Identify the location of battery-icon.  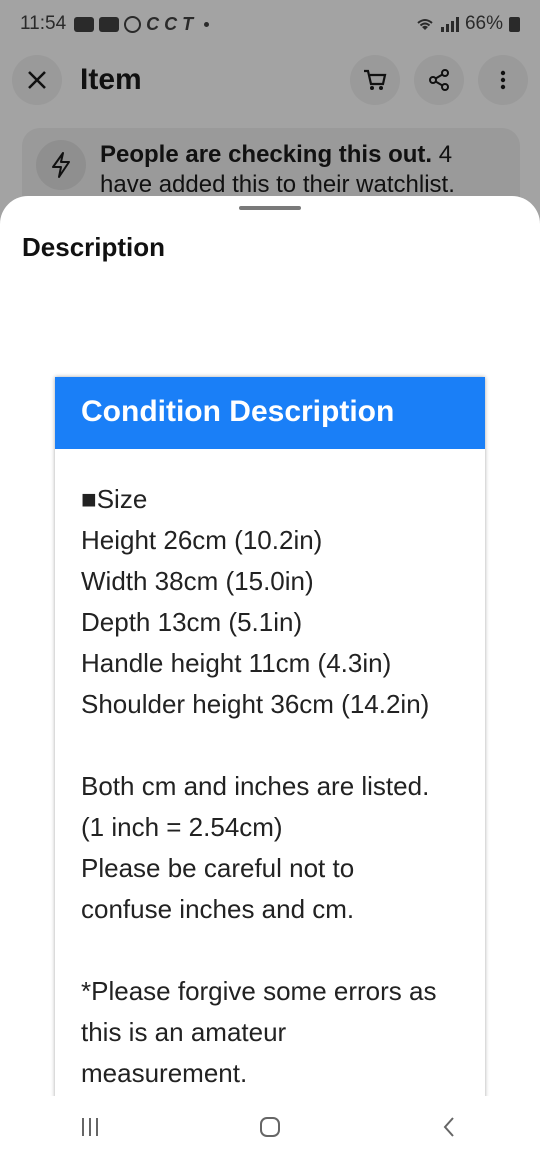
(514, 24).